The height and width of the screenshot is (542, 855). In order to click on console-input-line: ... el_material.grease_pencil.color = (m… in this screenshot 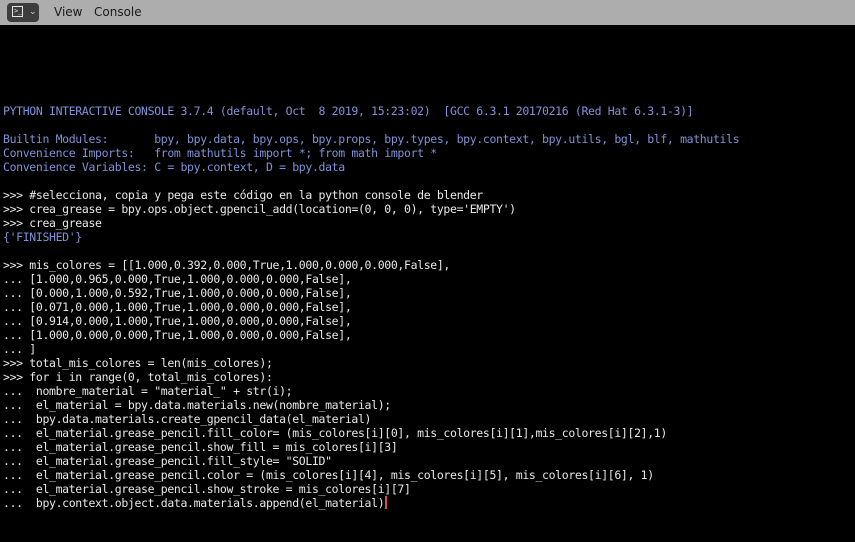, I will do `click(328, 475)`.